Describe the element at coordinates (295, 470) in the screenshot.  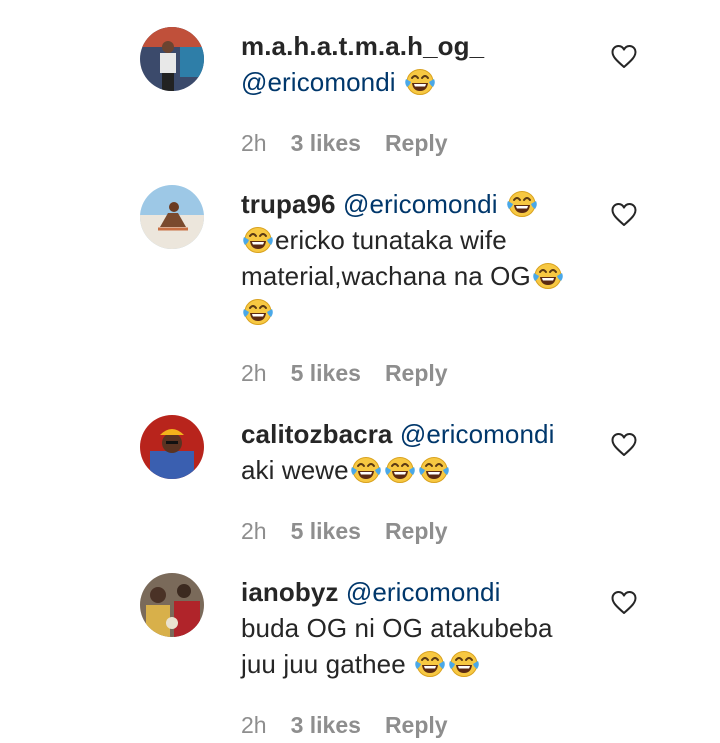
I see `comment-text: aki wewe` at that location.